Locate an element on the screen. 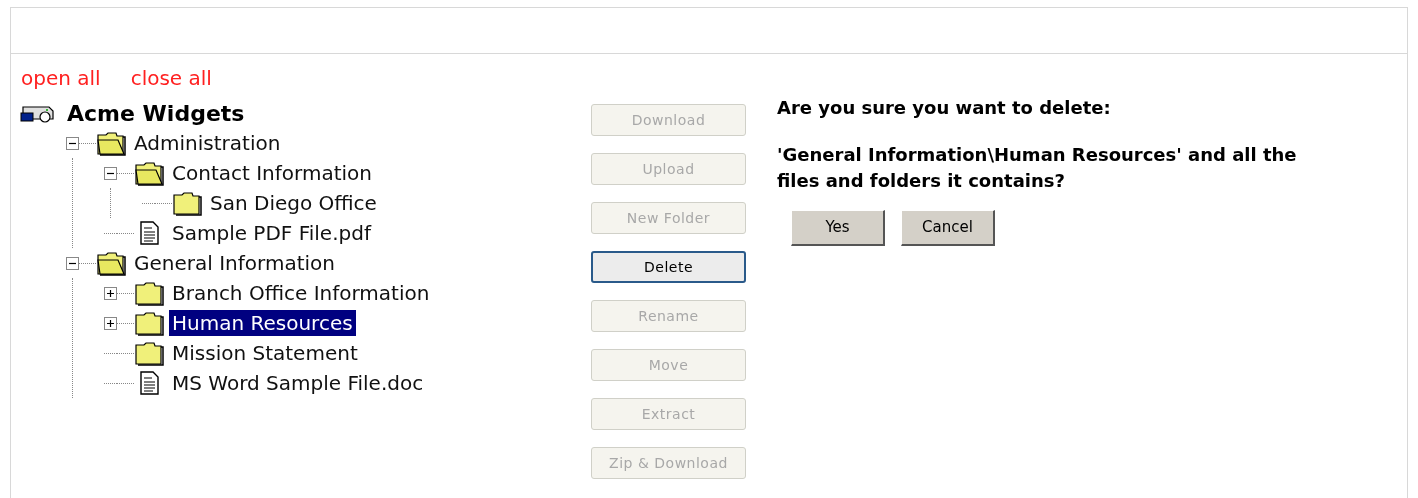 The height and width of the screenshot is (498, 1418). tree-item: Administration is located at coordinates (207, 143).